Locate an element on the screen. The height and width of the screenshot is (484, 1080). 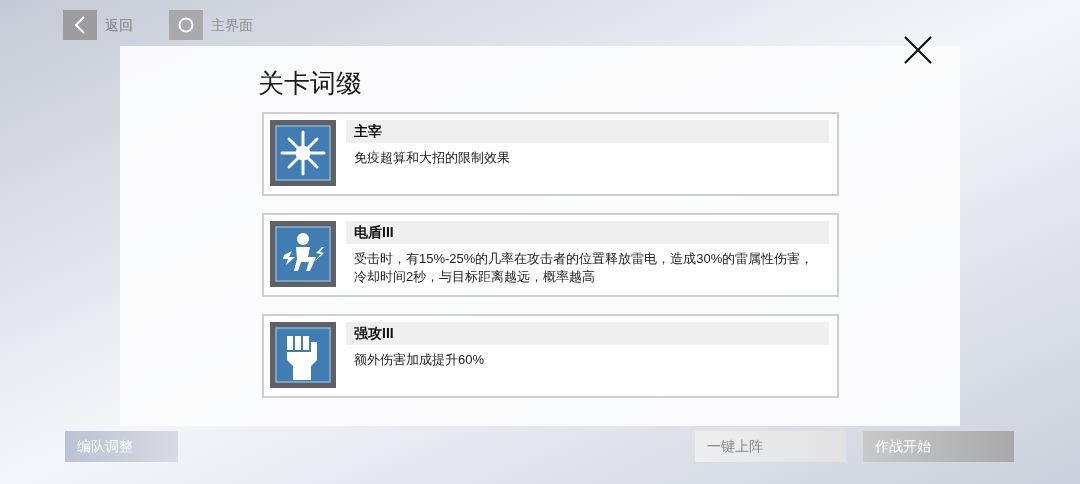
dialog-title: 关卡词缀 is located at coordinates (310, 83).